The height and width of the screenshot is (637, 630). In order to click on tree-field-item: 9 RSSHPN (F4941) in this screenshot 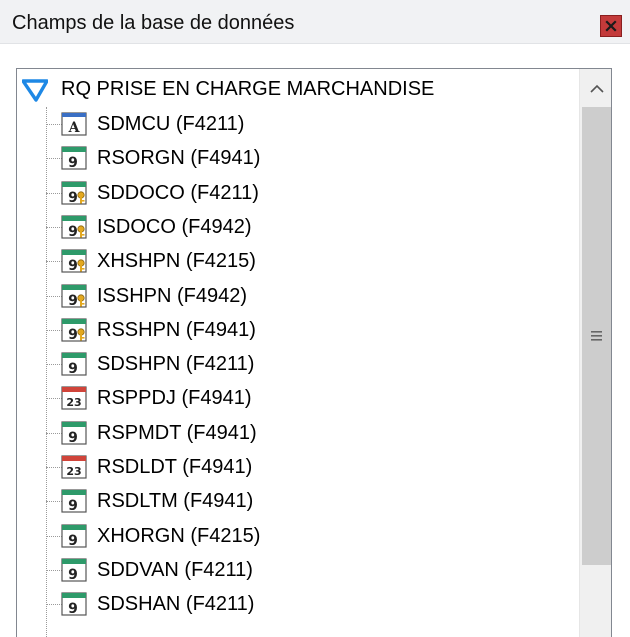, I will do `click(298, 330)`.